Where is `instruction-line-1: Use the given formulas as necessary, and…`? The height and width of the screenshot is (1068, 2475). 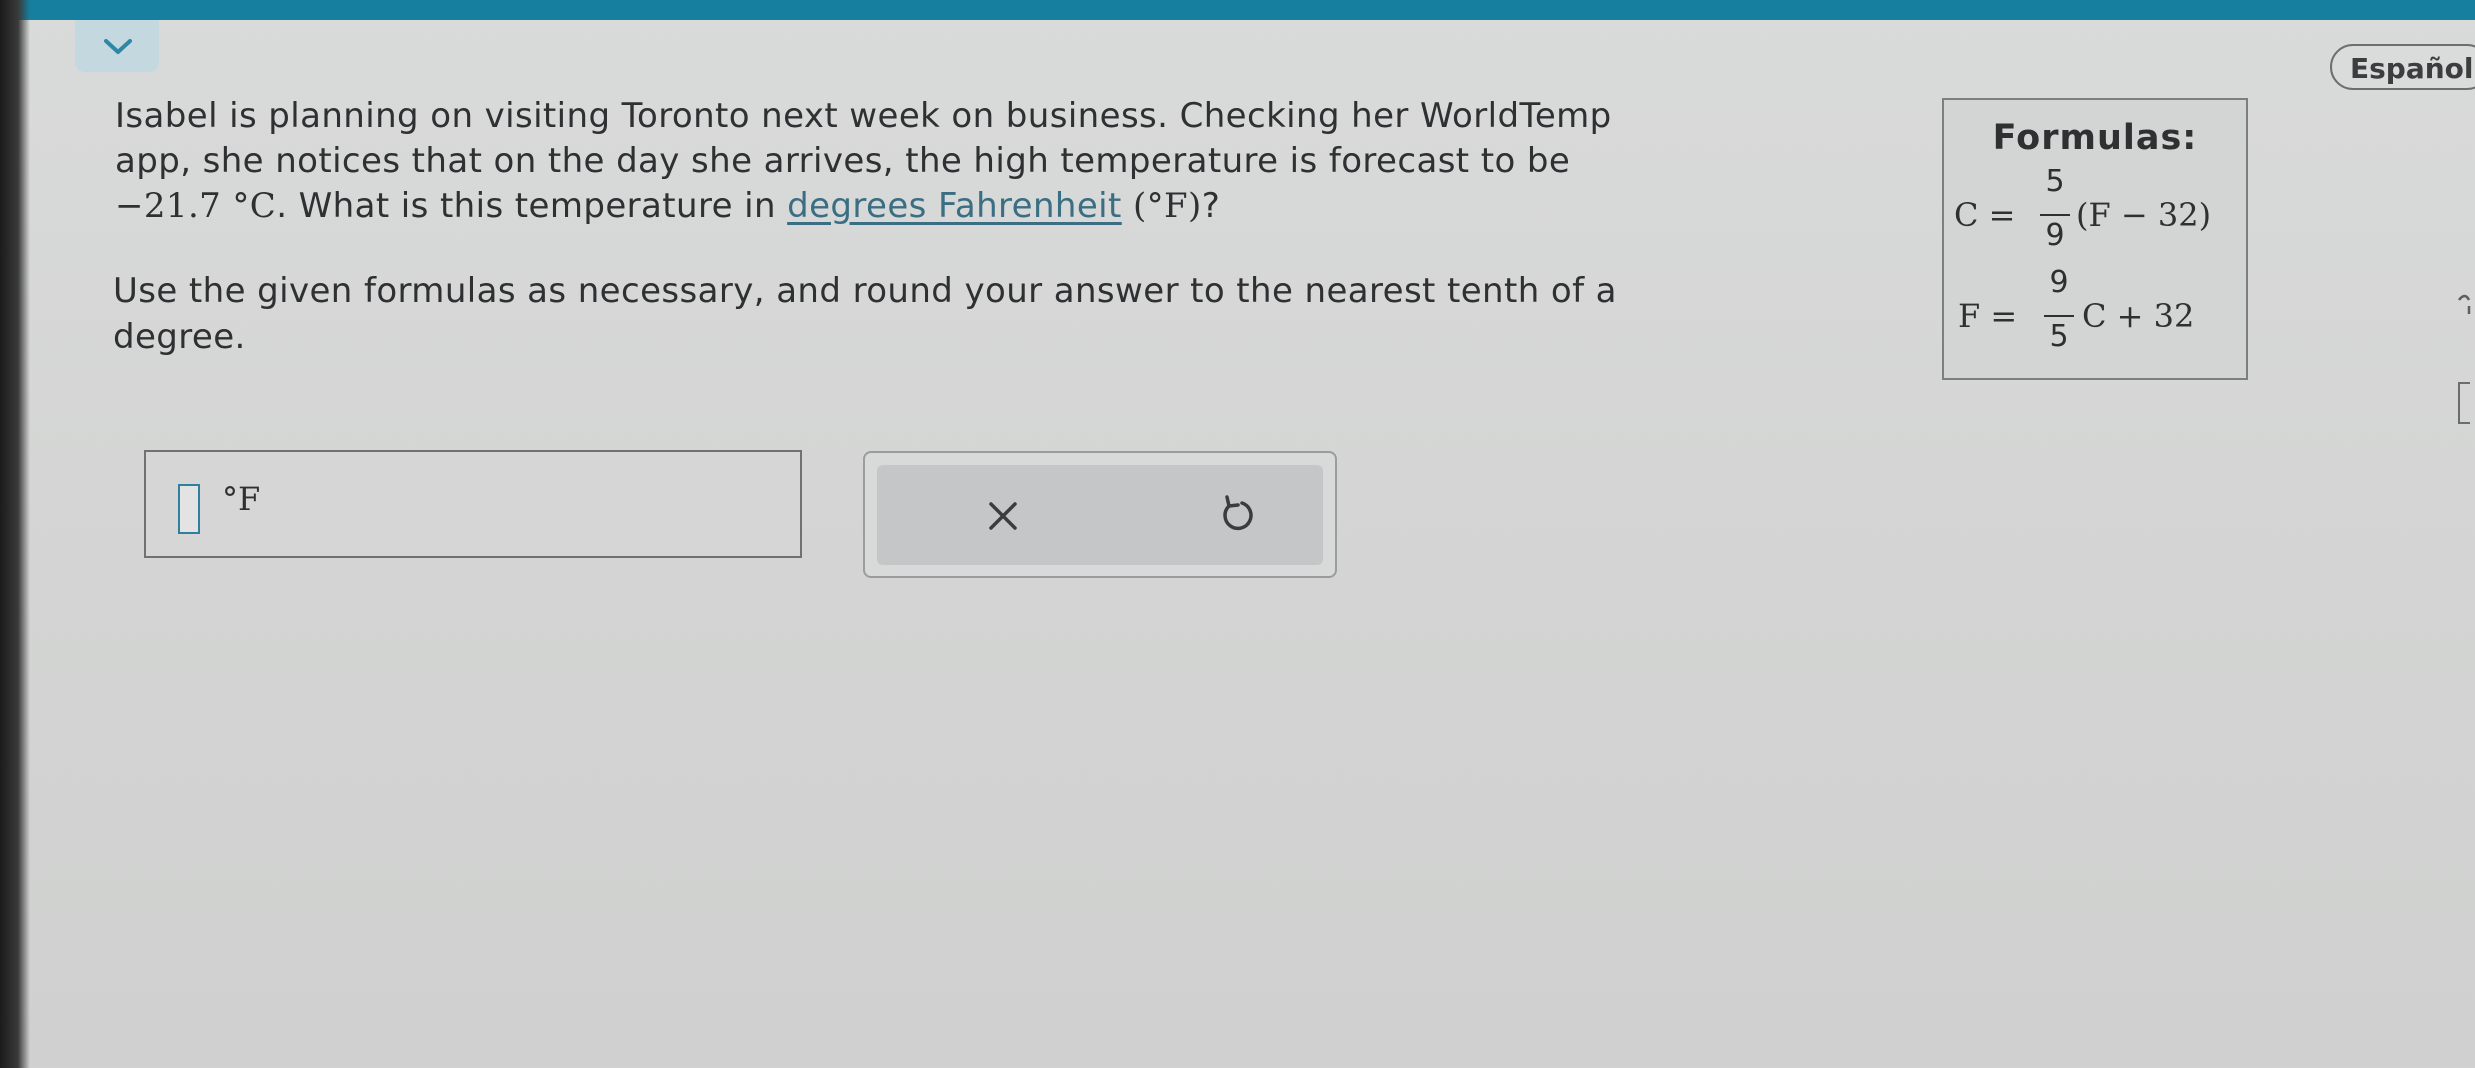 instruction-line-1: Use the given formulas as necessary, and… is located at coordinates (865, 291).